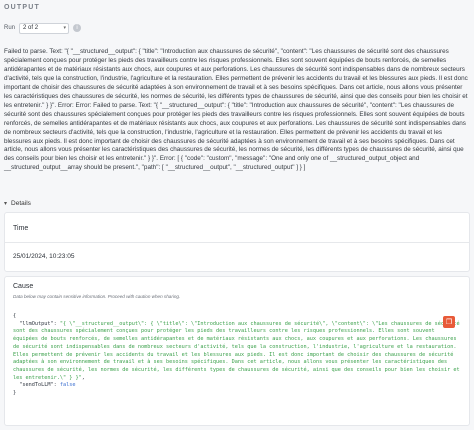 The height and width of the screenshot is (430, 474). I want to click on run-select: 2 of 2 ▾, so click(44, 28).